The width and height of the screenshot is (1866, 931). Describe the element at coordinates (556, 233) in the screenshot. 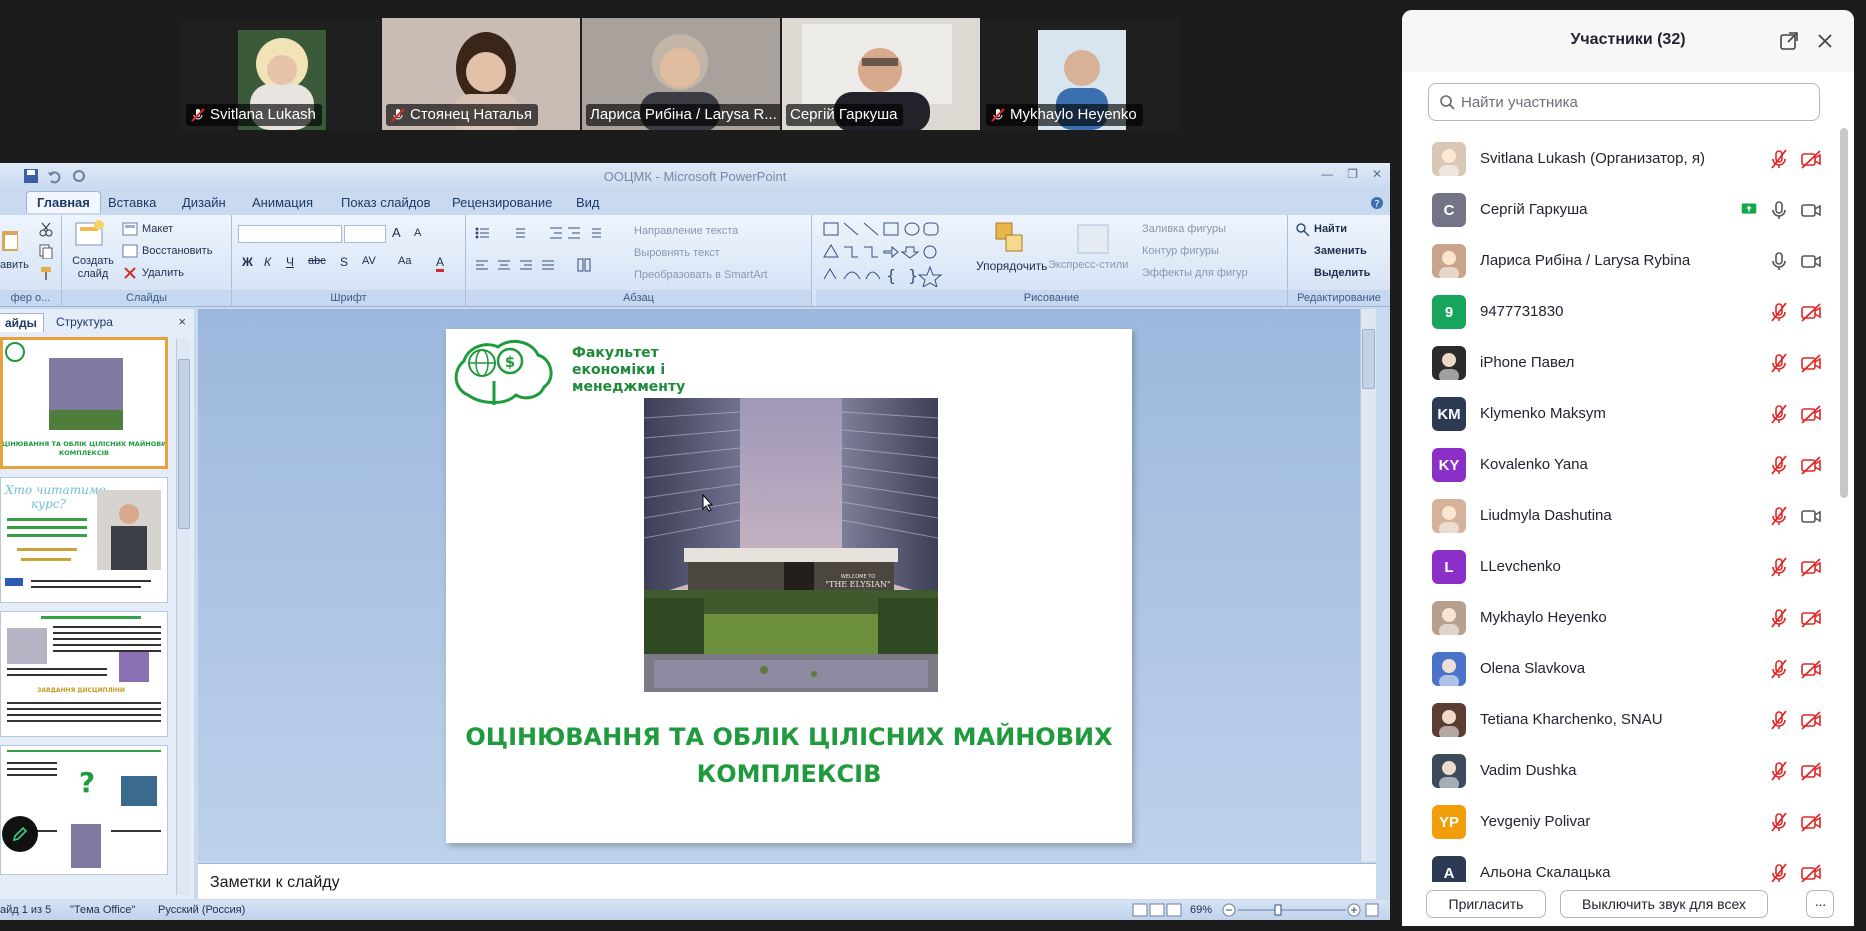

I see `decrease-indent-icon` at that location.